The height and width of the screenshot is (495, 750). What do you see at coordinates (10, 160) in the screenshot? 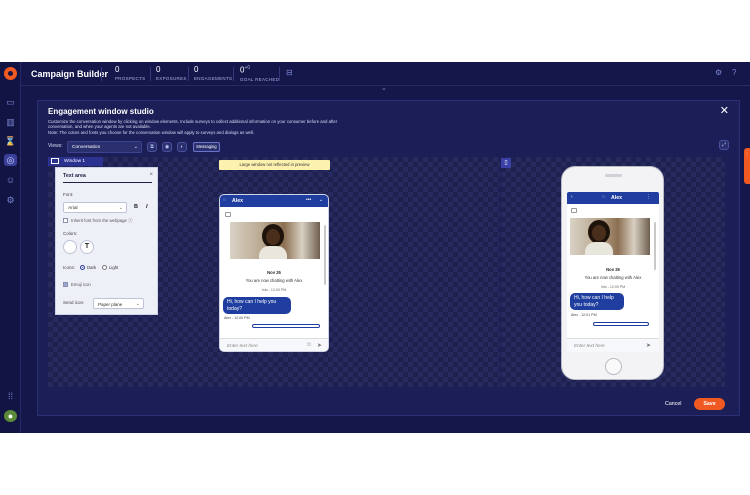
I see `campaign-icon: ◎` at bounding box center [10, 160].